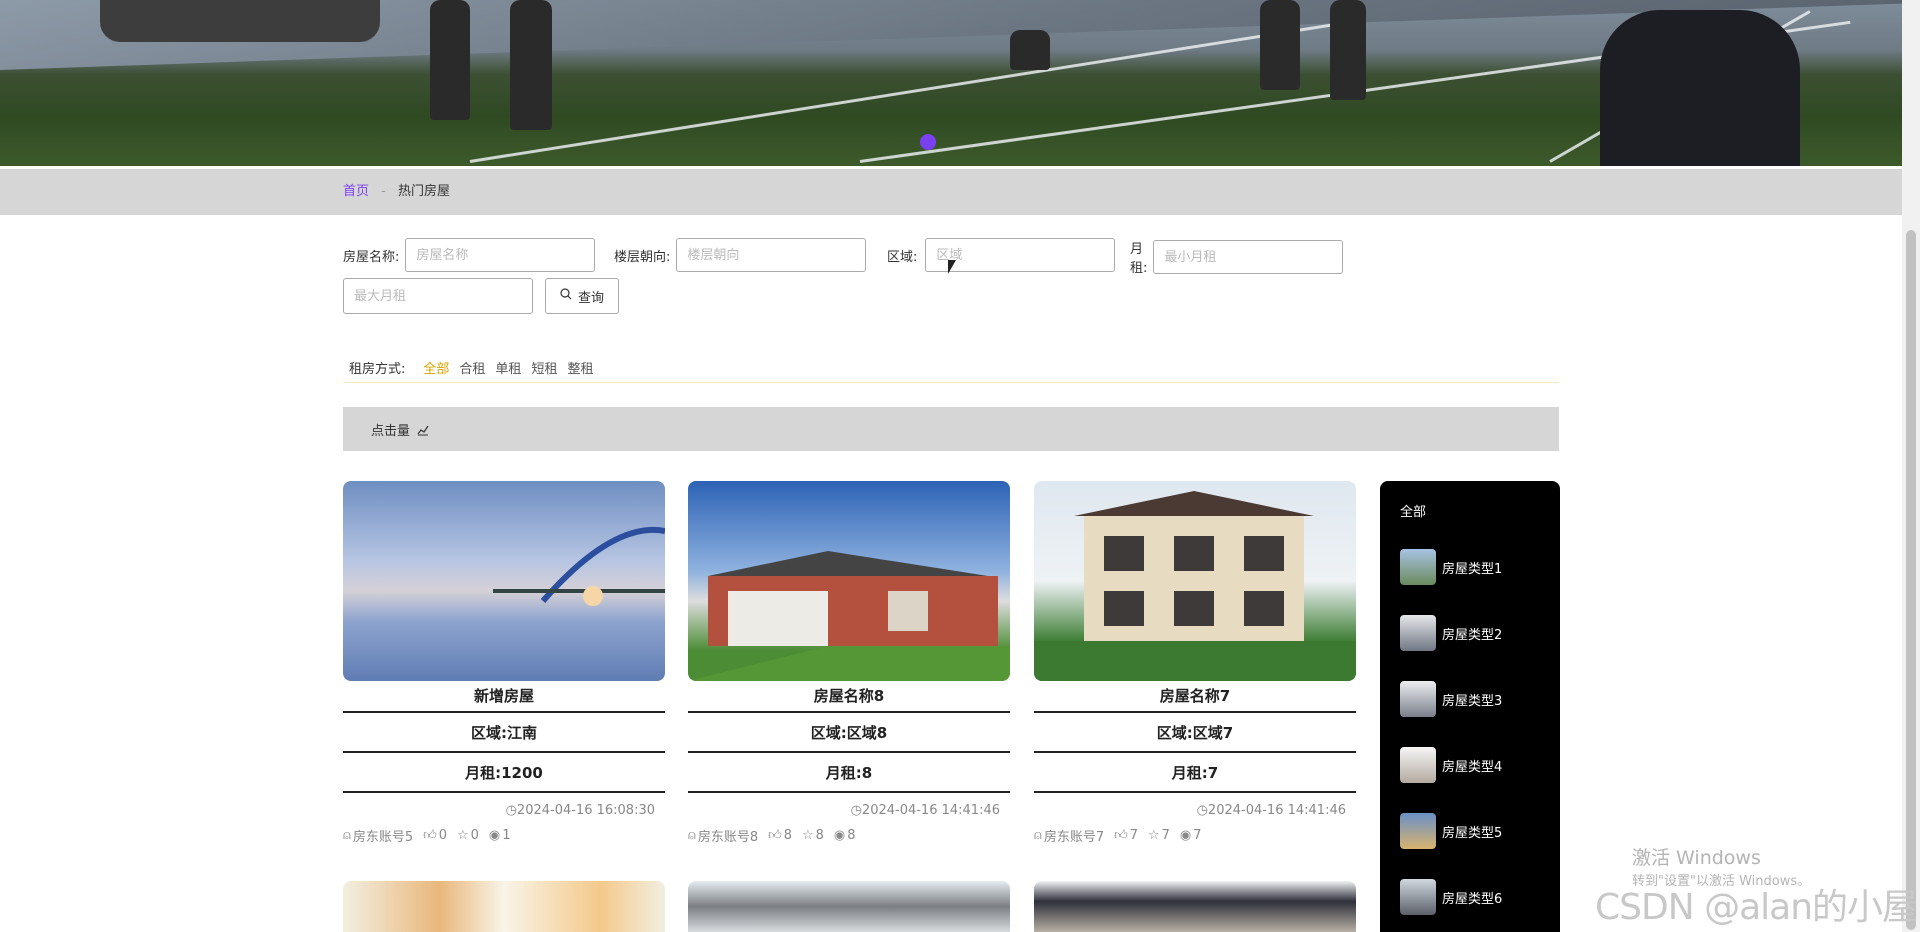 The width and height of the screenshot is (1920, 932). I want to click on likes: 👍︎ 8, so click(780, 835).